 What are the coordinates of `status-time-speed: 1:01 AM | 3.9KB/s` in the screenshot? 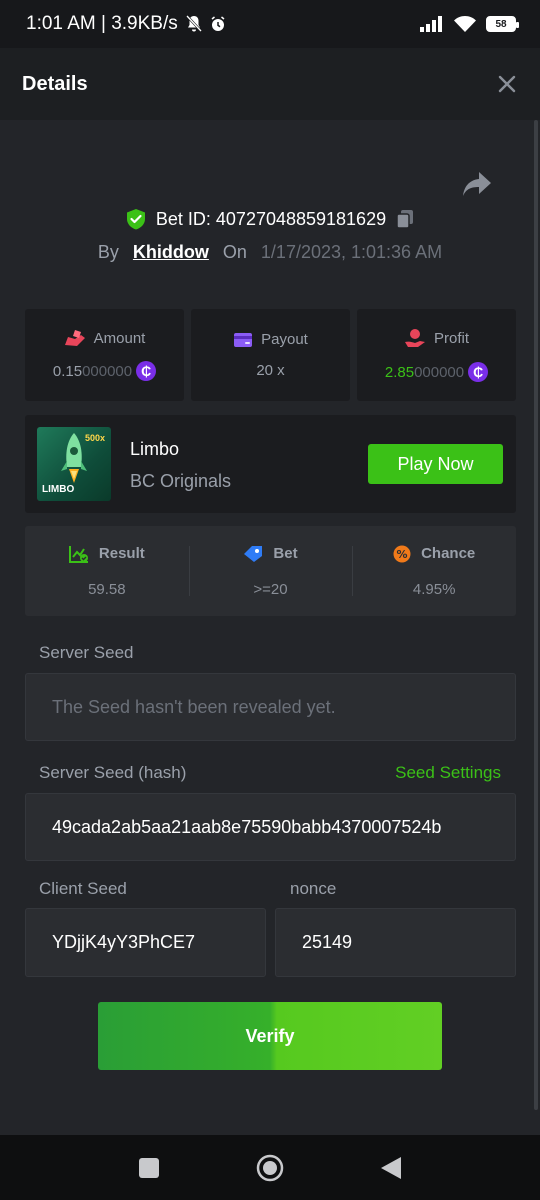 It's located at (102, 23).